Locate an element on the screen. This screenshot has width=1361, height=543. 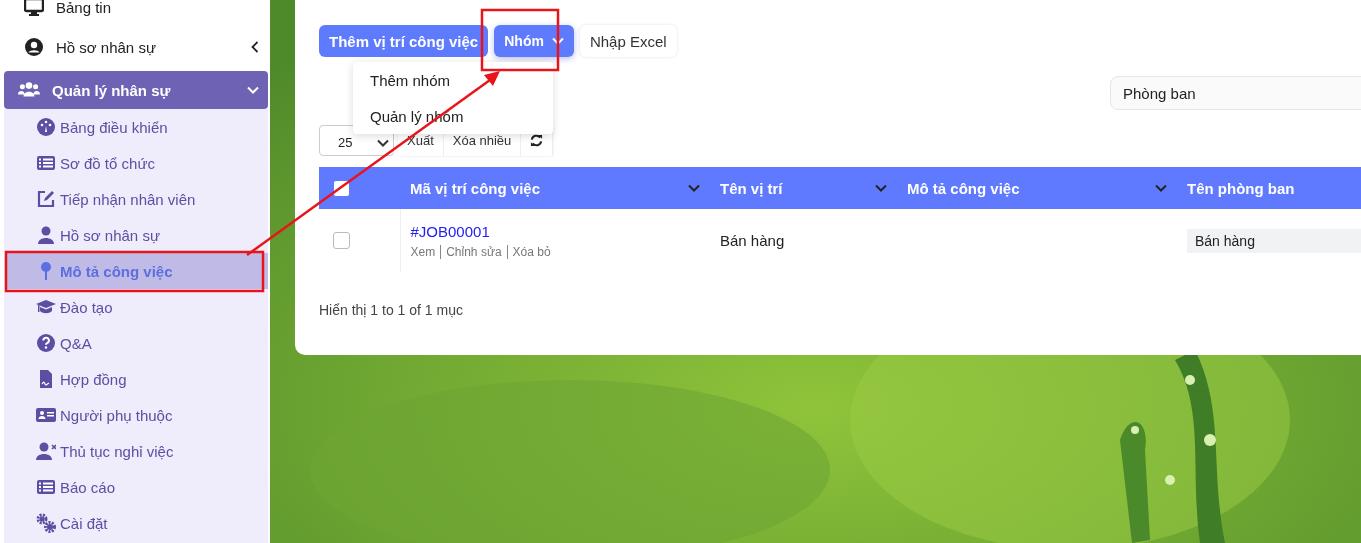
row-action-link: Xem is located at coordinates (425, 251).